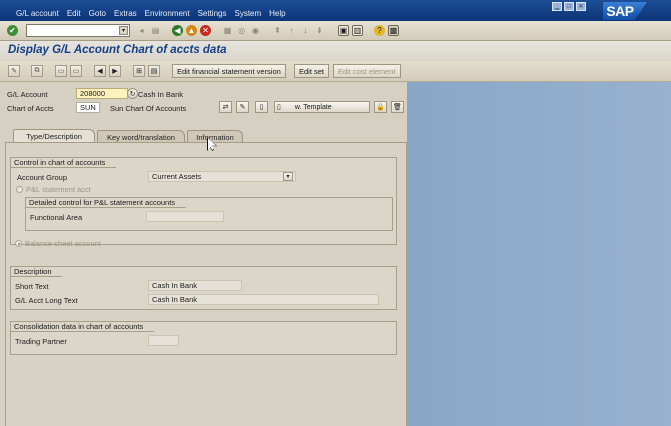 Image resolution: width=671 pixels, height=426 pixels. Describe the element at coordinates (357, 30) in the screenshot. I see `shortcut-icon: ▥` at that location.